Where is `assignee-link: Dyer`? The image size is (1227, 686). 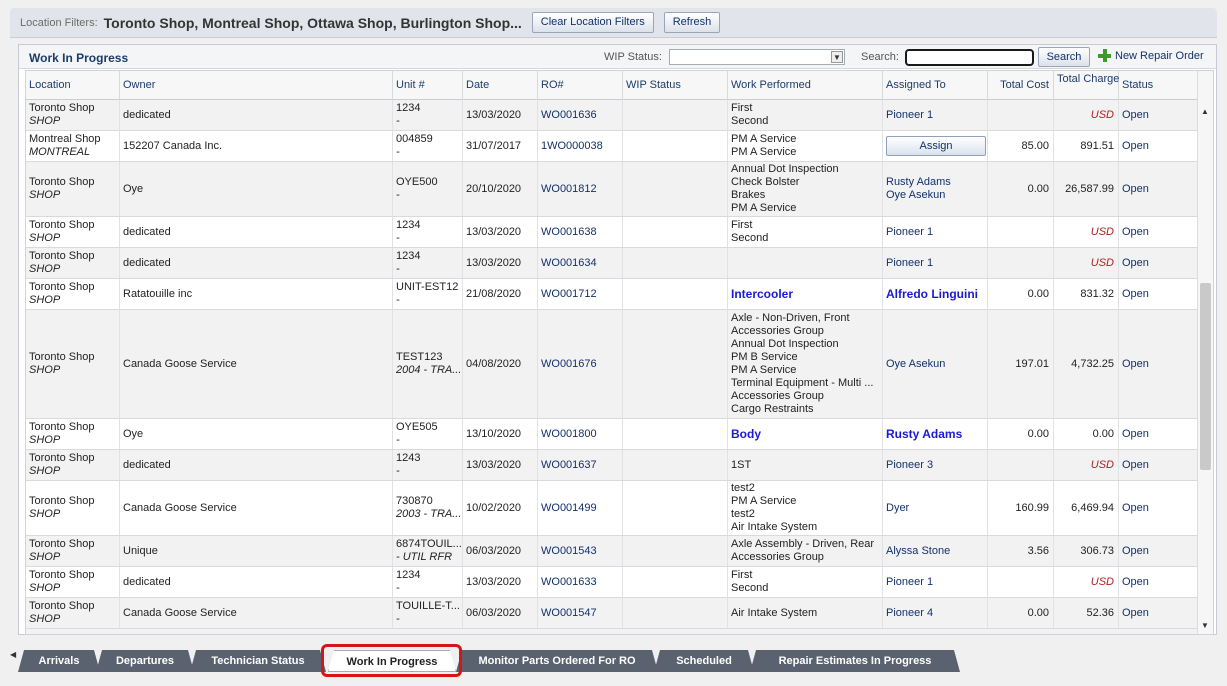 assignee-link: Dyer is located at coordinates (935, 508).